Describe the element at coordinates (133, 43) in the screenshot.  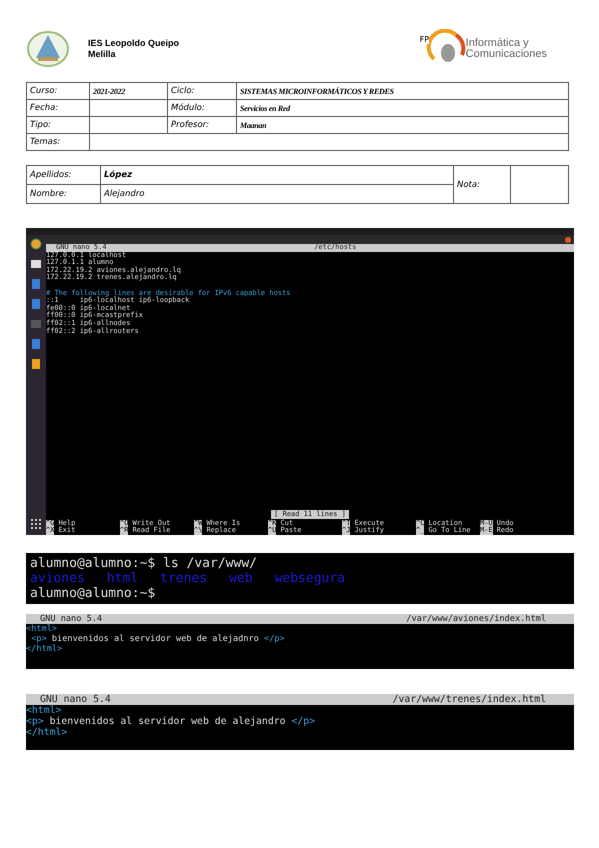
I see `school-name: IES Leopoldo Queipo` at that location.